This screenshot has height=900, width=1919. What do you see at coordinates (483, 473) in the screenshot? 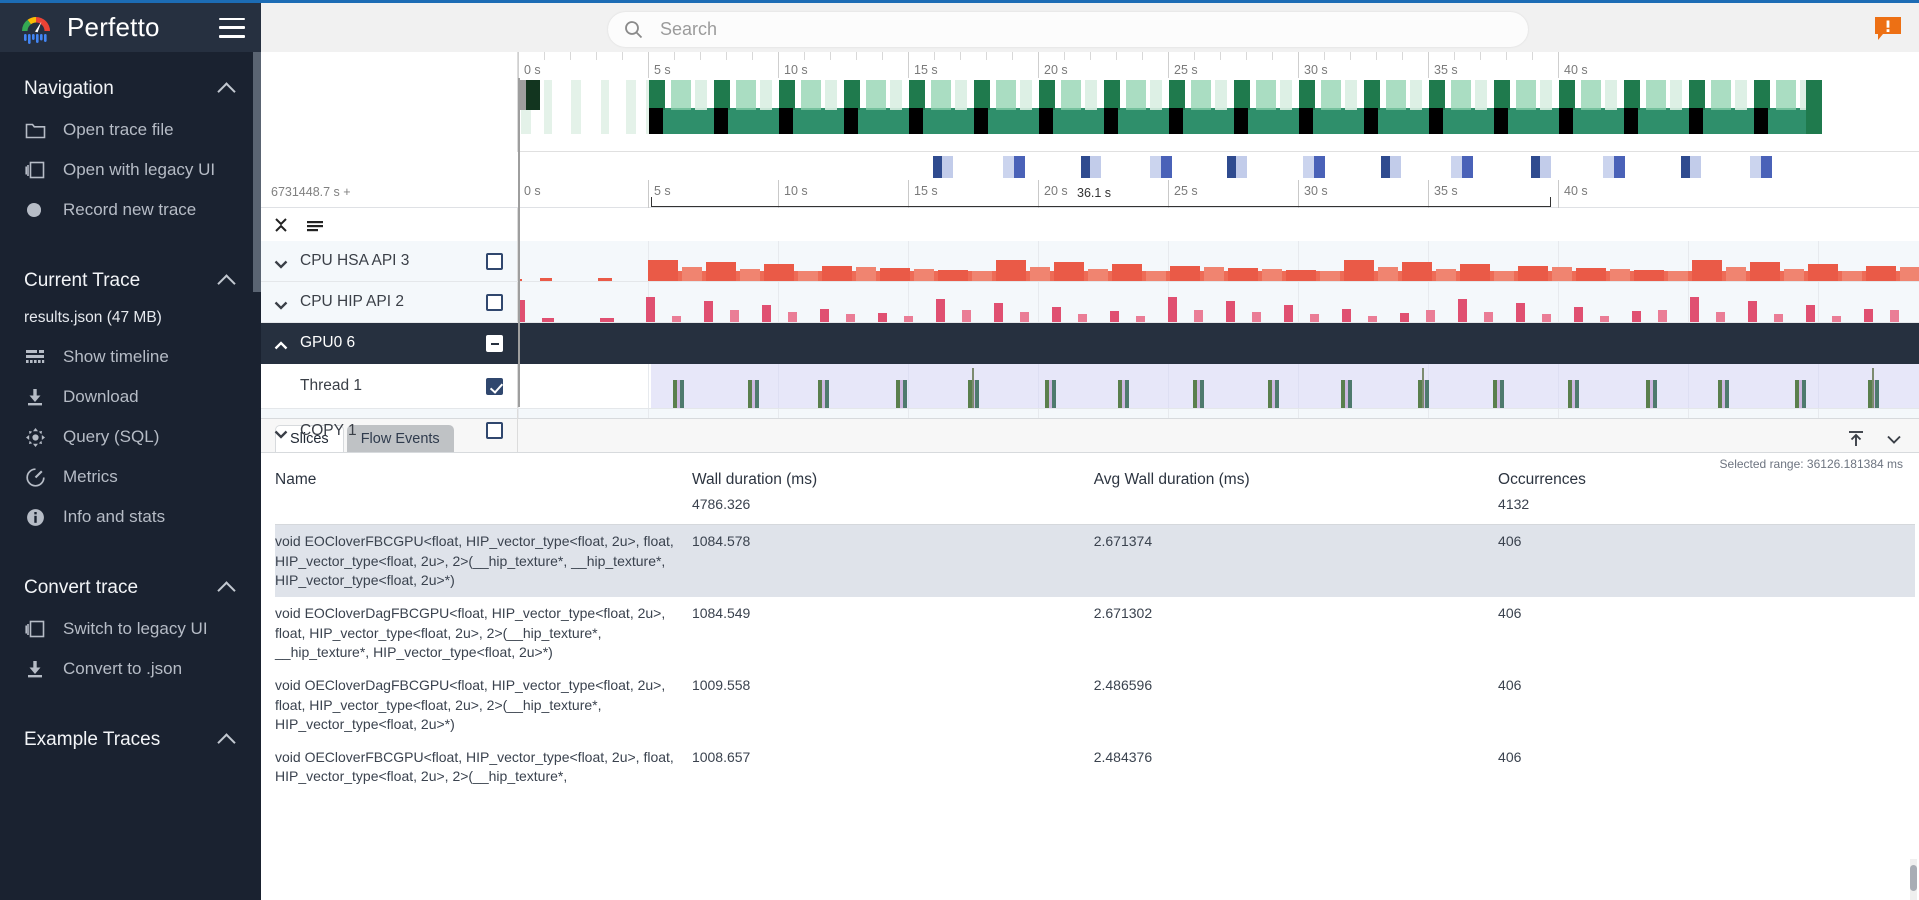
I see `column-header-name: Name` at bounding box center [483, 473].